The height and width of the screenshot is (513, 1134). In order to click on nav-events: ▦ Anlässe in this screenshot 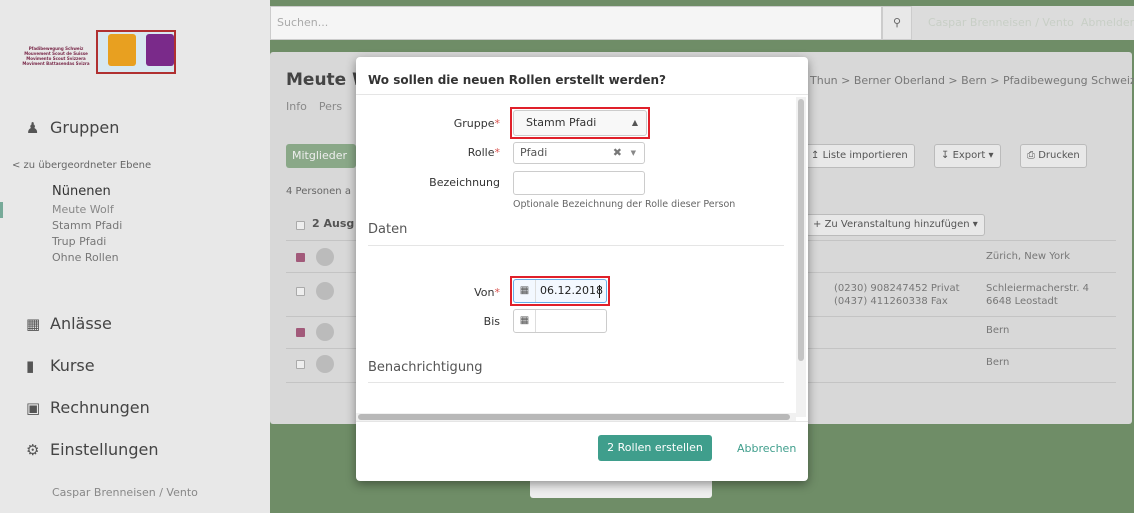, I will do `click(135, 324)`.